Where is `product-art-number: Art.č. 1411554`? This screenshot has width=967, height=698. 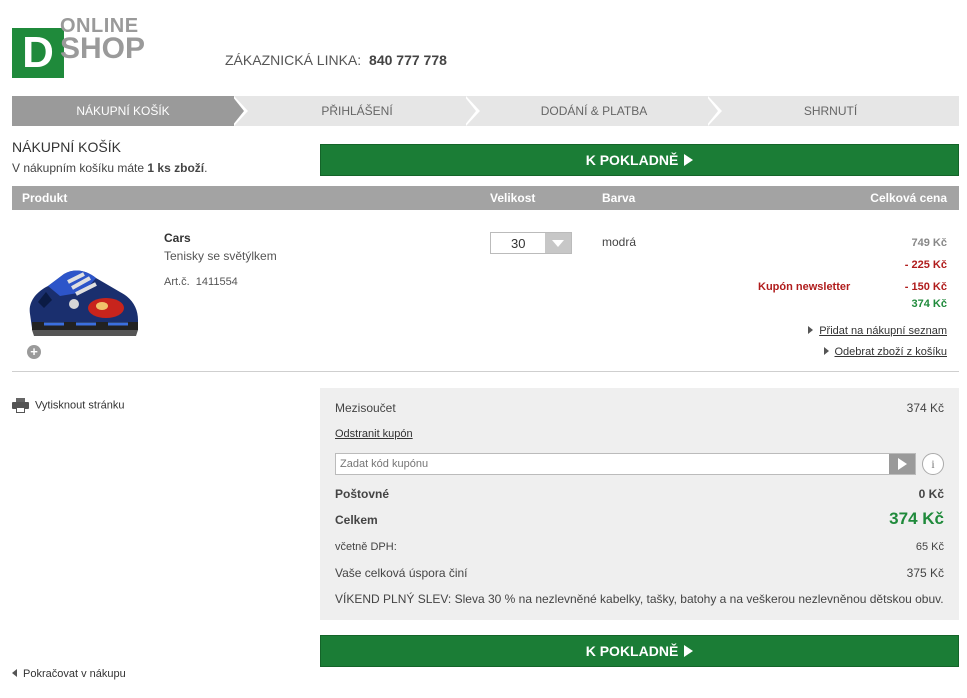
product-art-number: Art.č. 1411554 is located at coordinates (201, 282).